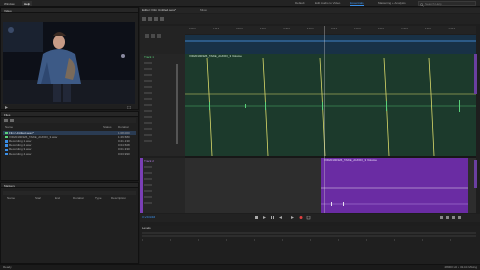  Describe the element at coordinates (310, 29) in the screenshot. I see `ruler-tick-label: 0:50.0` at that location.